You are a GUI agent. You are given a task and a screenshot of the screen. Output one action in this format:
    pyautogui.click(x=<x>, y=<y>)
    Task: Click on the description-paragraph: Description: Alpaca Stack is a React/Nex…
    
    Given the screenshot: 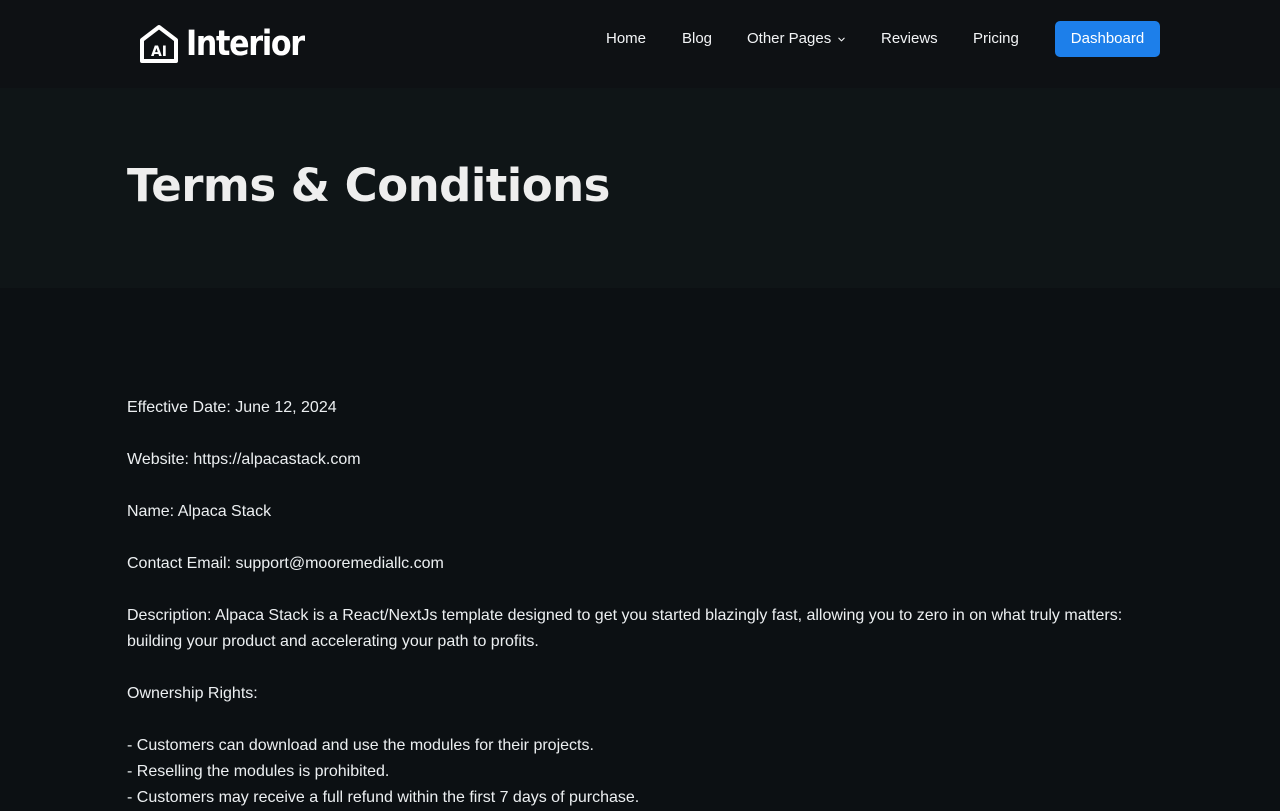 What is the action you would take?
    pyautogui.click(x=625, y=628)
    